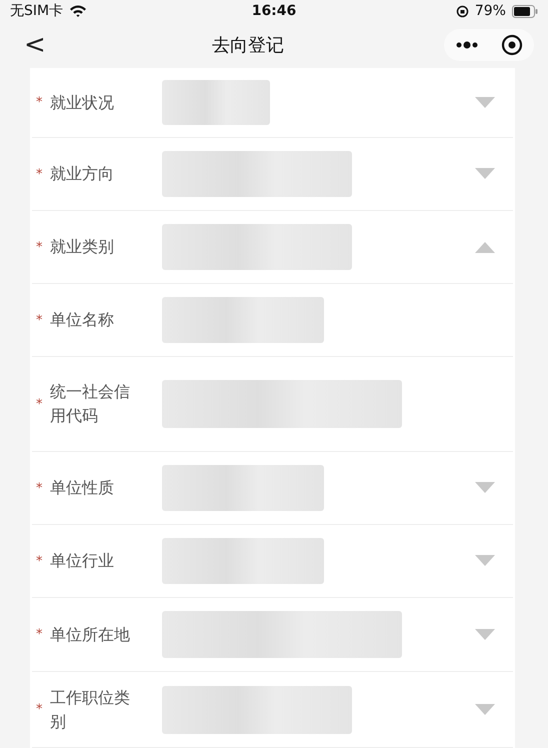 This screenshot has width=548, height=748. I want to click on field-label: 工作职位类别, so click(90, 709).